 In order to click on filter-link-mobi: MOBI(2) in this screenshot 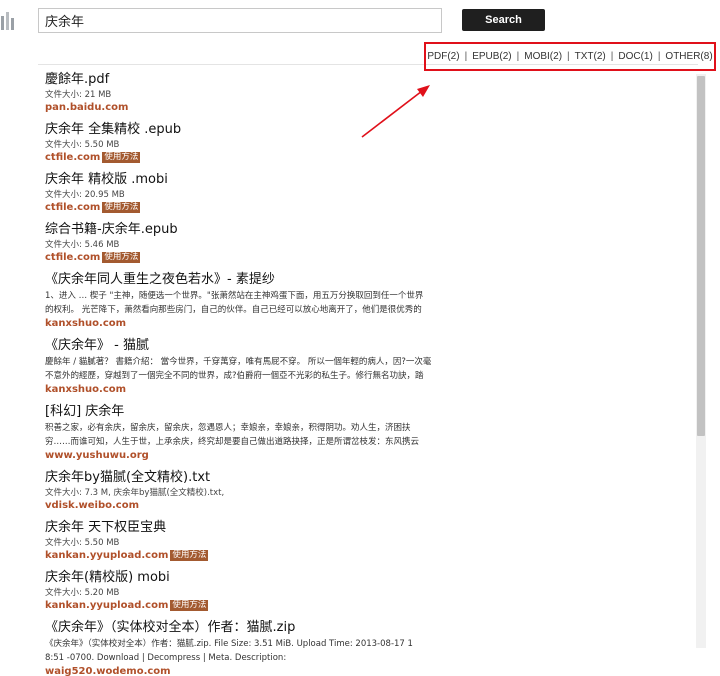, I will do `click(543, 56)`.